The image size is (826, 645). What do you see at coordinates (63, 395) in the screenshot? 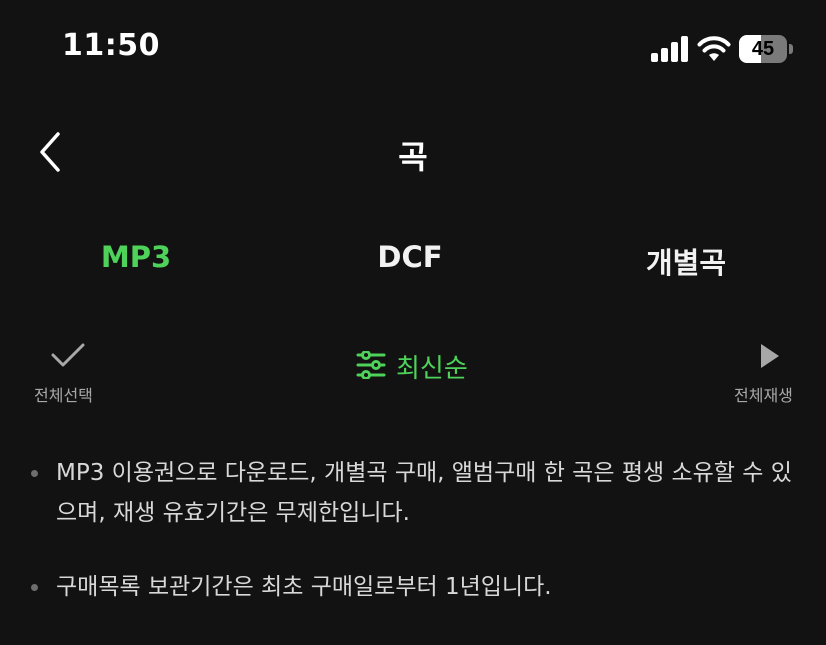
I see `select-all-label: 전체선택` at bounding box center [63, 395].